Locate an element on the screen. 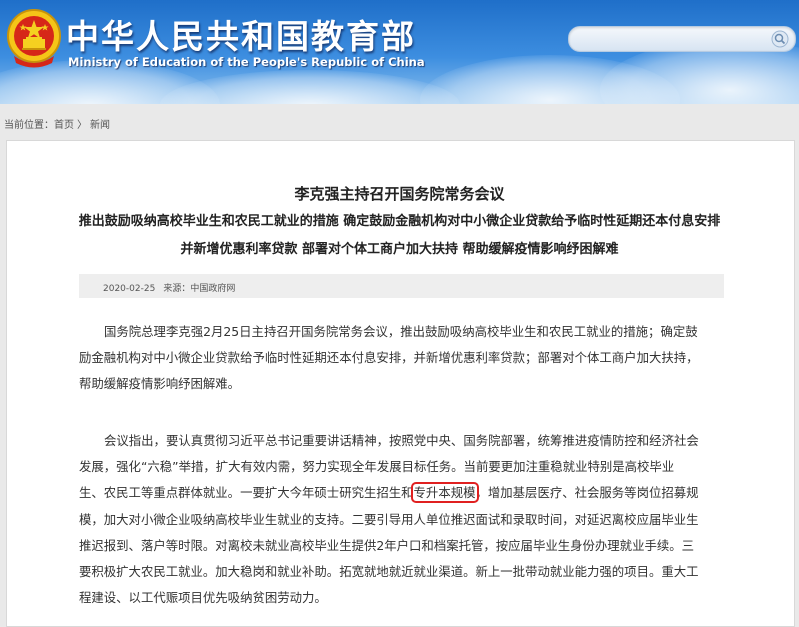 This screenshot has width=799, height=627. site-title: 中华人民共和国教育部 is located at coordinates (241, 36).